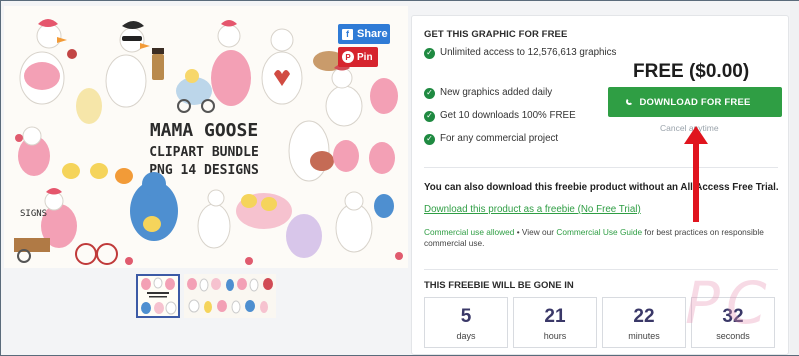 The width and height of the screenshot is (799, 356). What do you see at coordinates (691, 71) in the screenshot?
I see `price-label: FREE ($0.00)` at bounding box center [691, 71].